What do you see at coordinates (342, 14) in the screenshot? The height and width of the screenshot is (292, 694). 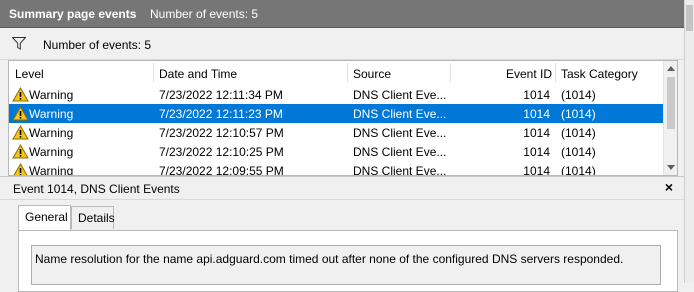 I see `summary-header: Summary page events Number of events: 5` at bounding box center [342, 14].